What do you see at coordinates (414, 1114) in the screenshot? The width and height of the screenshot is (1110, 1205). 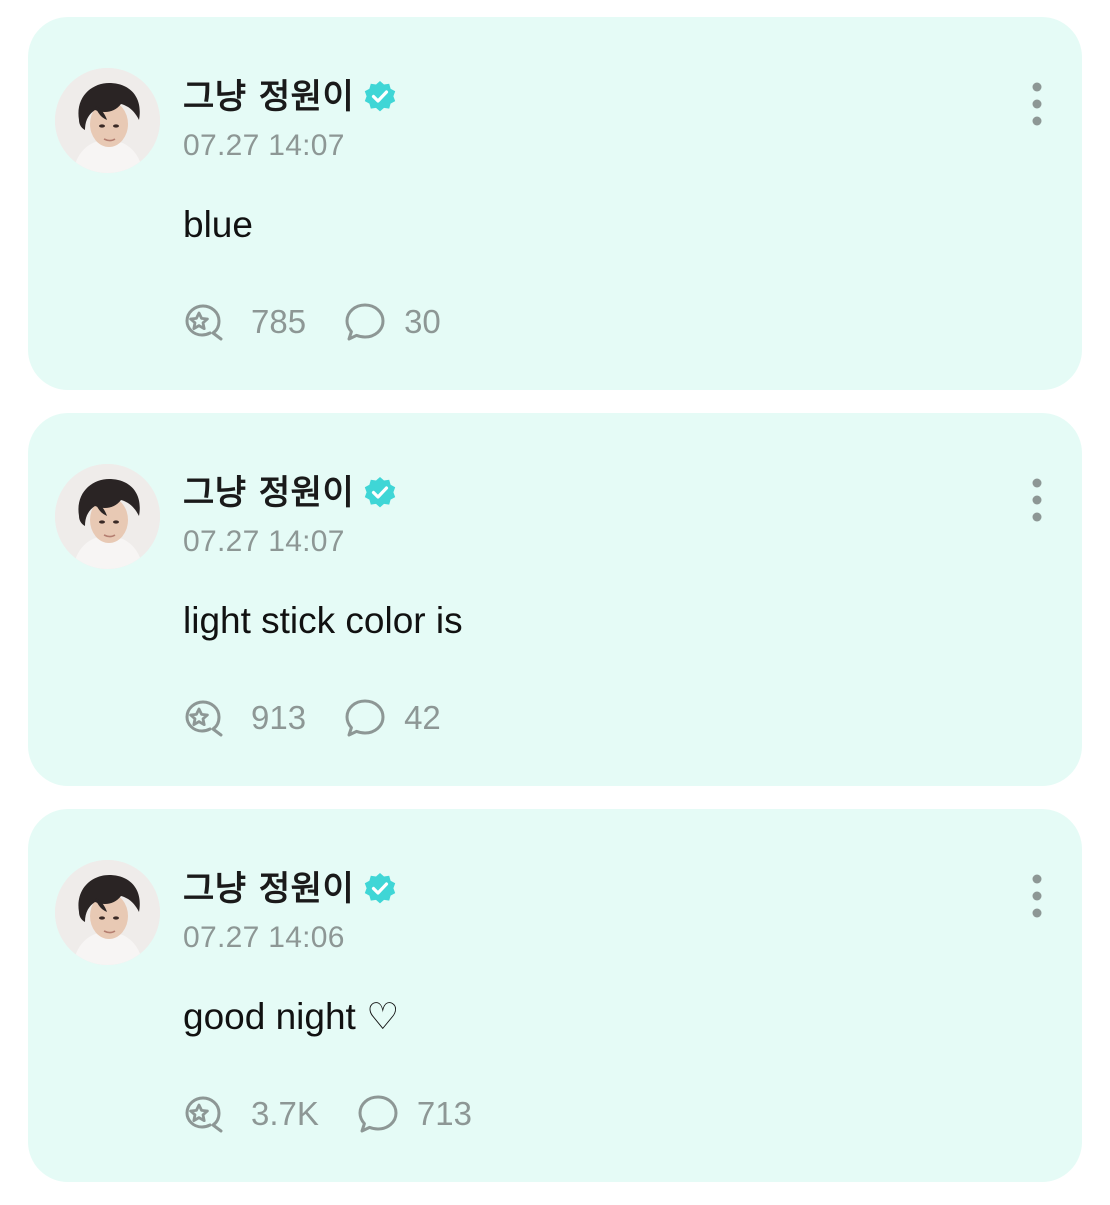 I see `comment-button: 713` at bounding box center [414, 1114].